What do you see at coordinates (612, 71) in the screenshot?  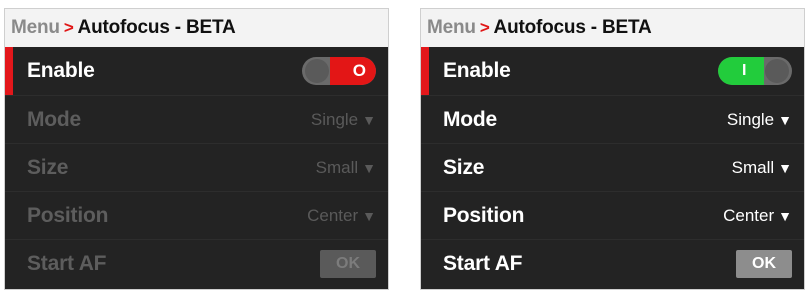 I see `enable-row: Enable I` at bounding box center [612, 71].